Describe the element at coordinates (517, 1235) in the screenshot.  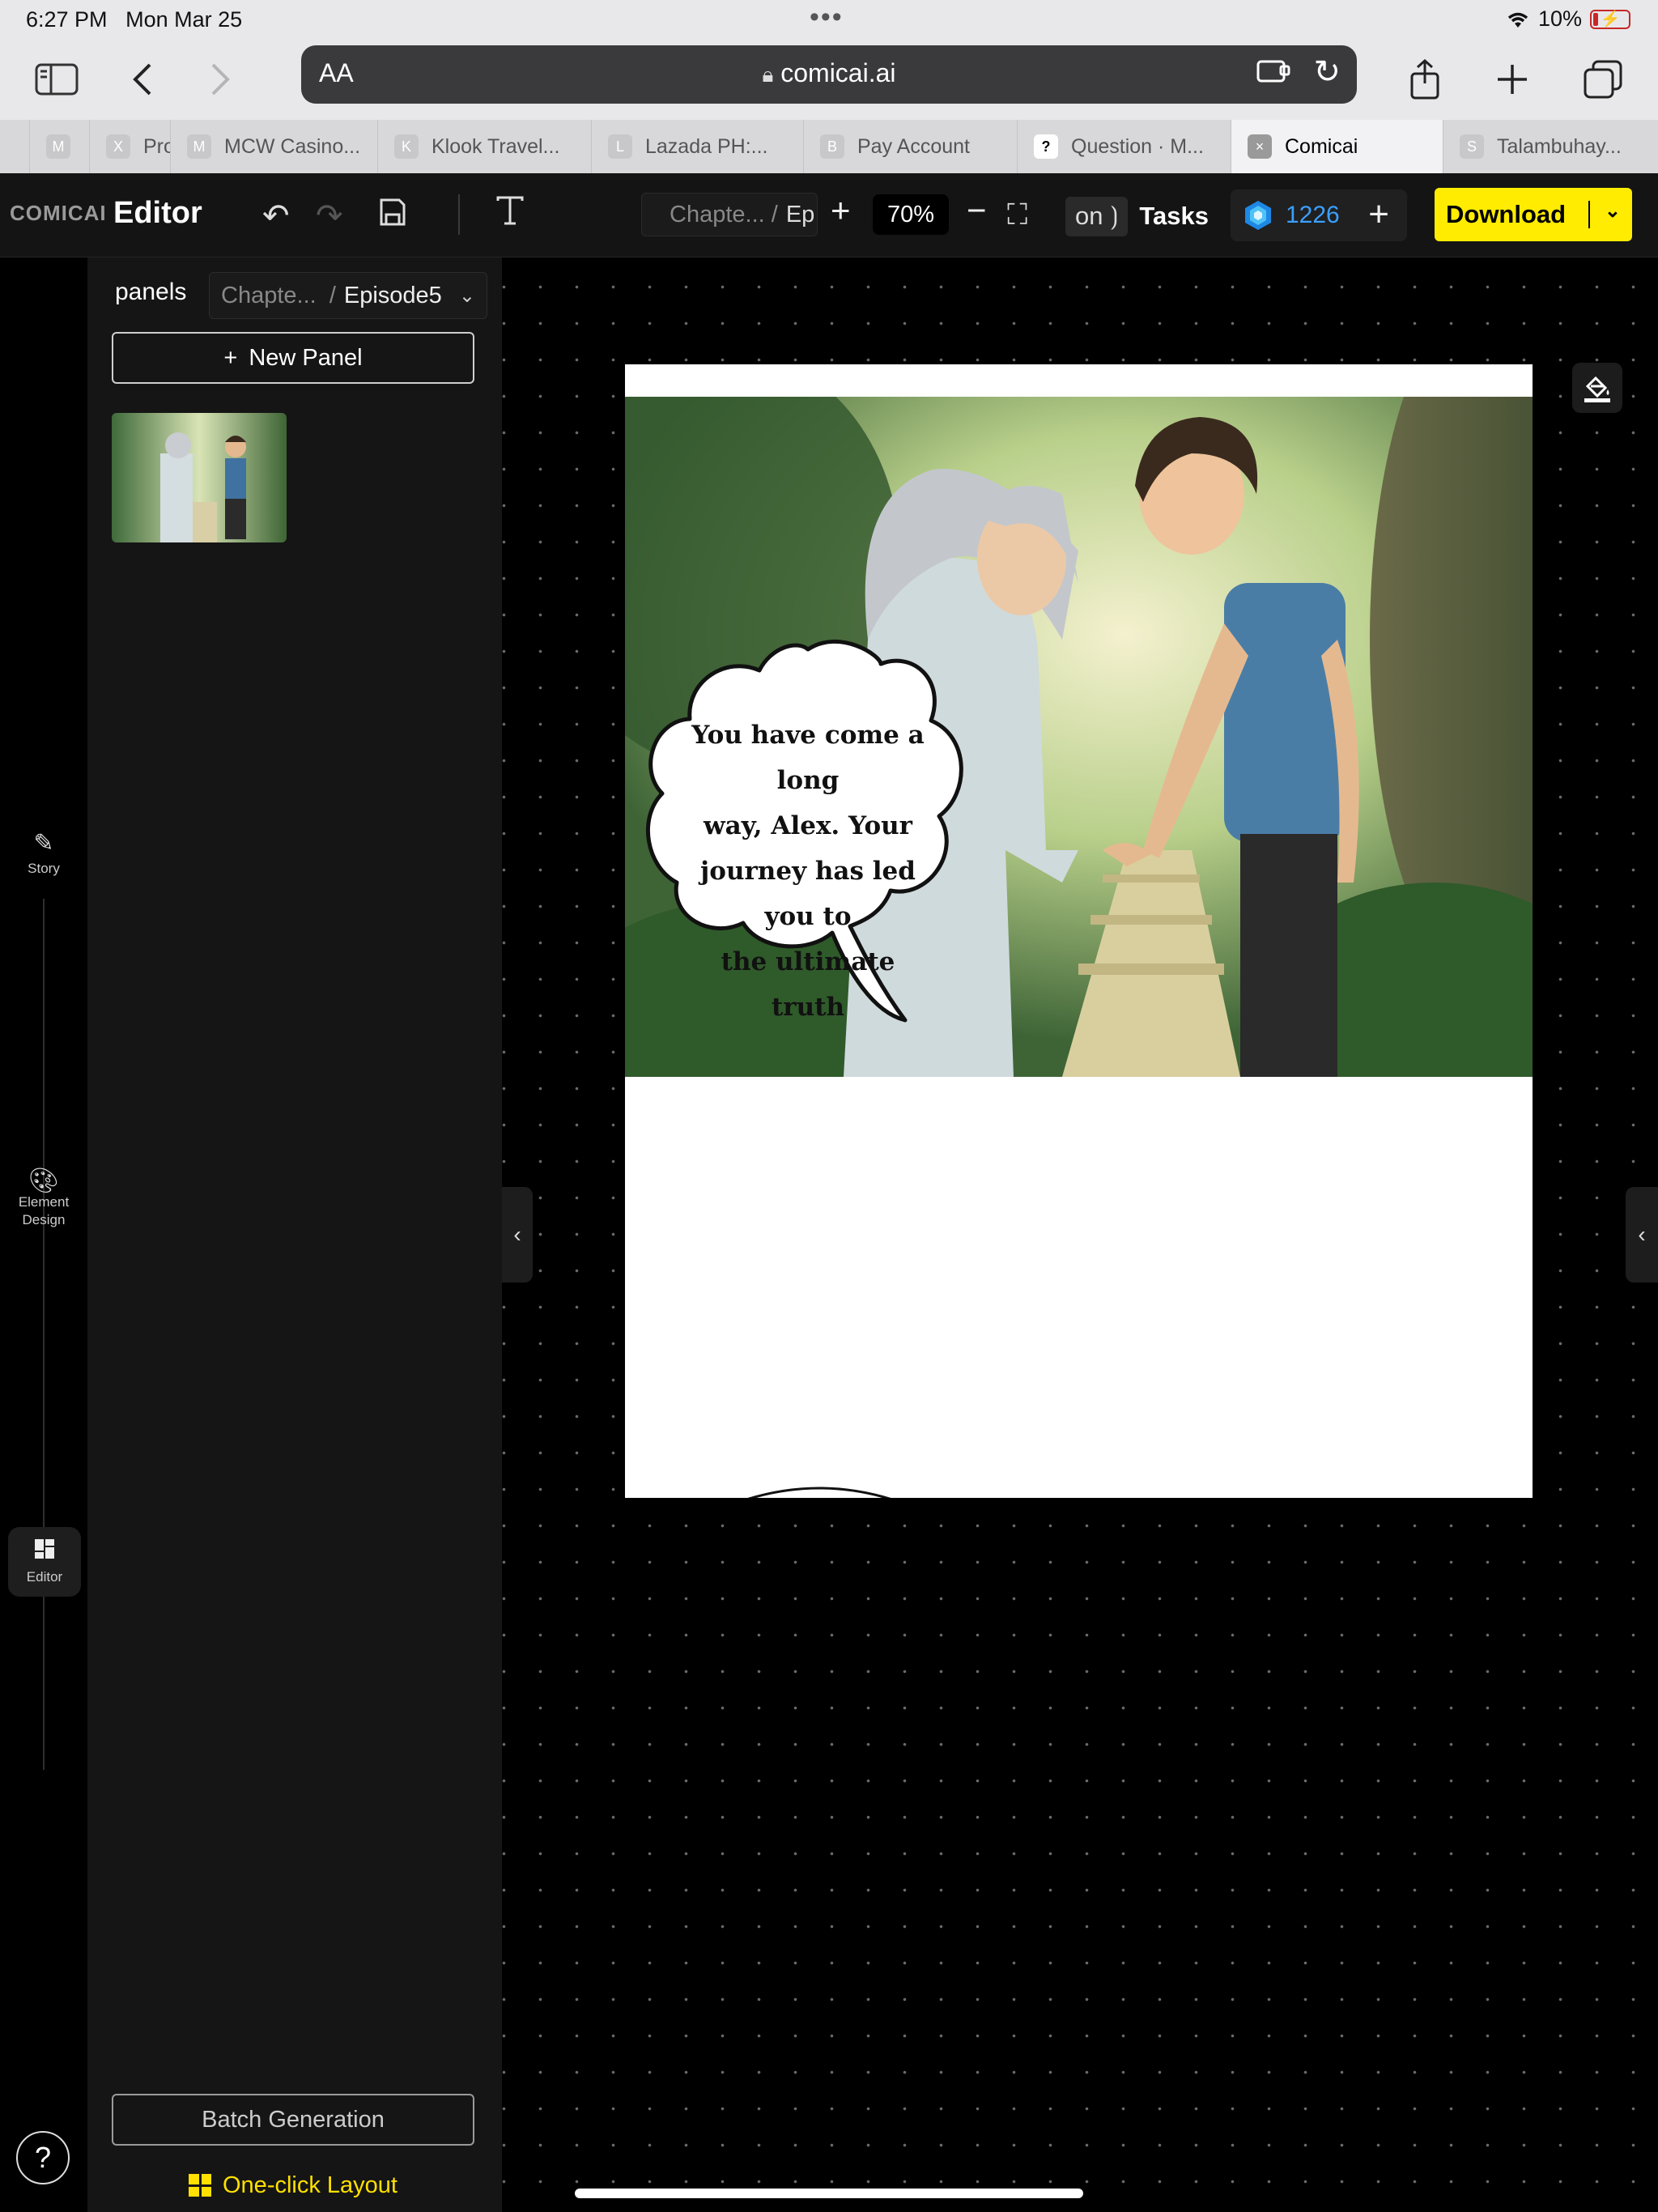
I see `collapse-left-panel-button: ‹` at that location.